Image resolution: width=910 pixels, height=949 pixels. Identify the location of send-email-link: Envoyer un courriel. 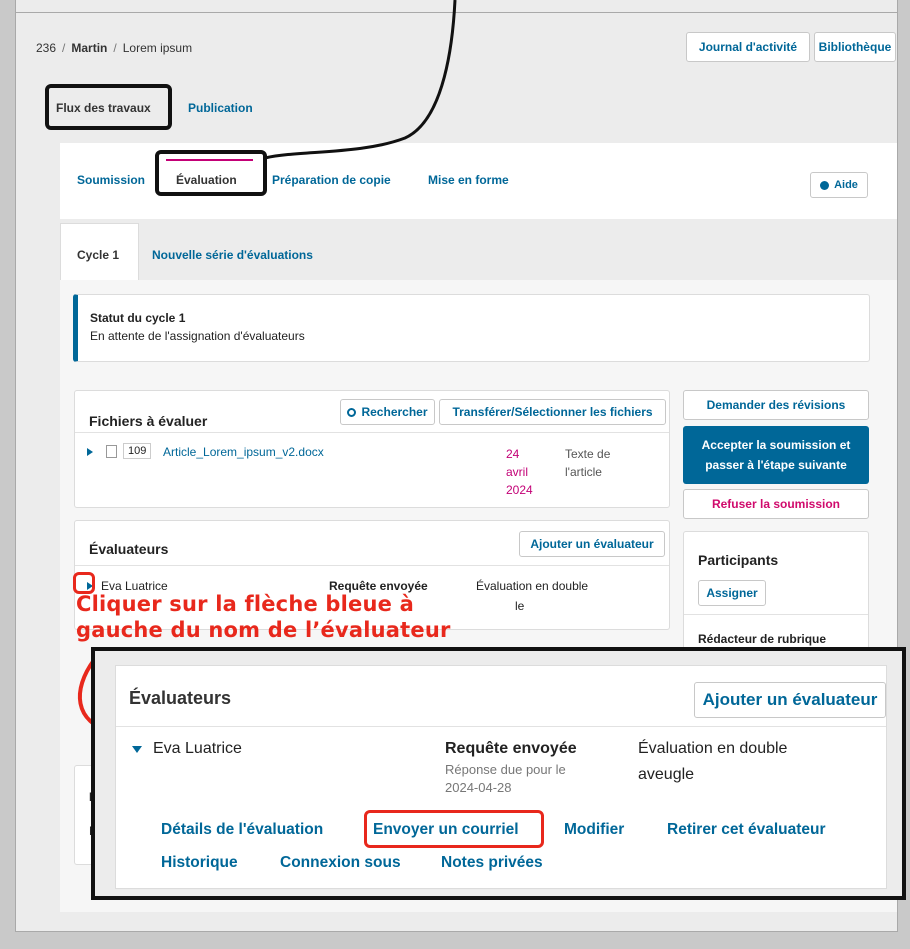
(446, 830).